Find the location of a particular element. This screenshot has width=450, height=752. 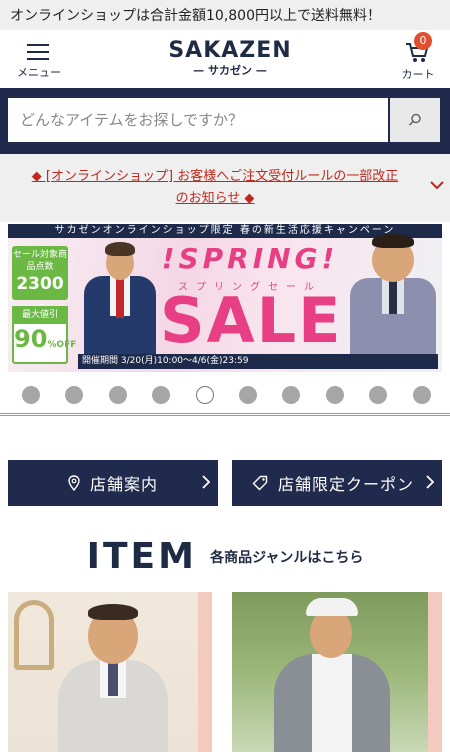

item-subtitle: 各商品ジャンルはこちら is located at coordinates (287, 557).